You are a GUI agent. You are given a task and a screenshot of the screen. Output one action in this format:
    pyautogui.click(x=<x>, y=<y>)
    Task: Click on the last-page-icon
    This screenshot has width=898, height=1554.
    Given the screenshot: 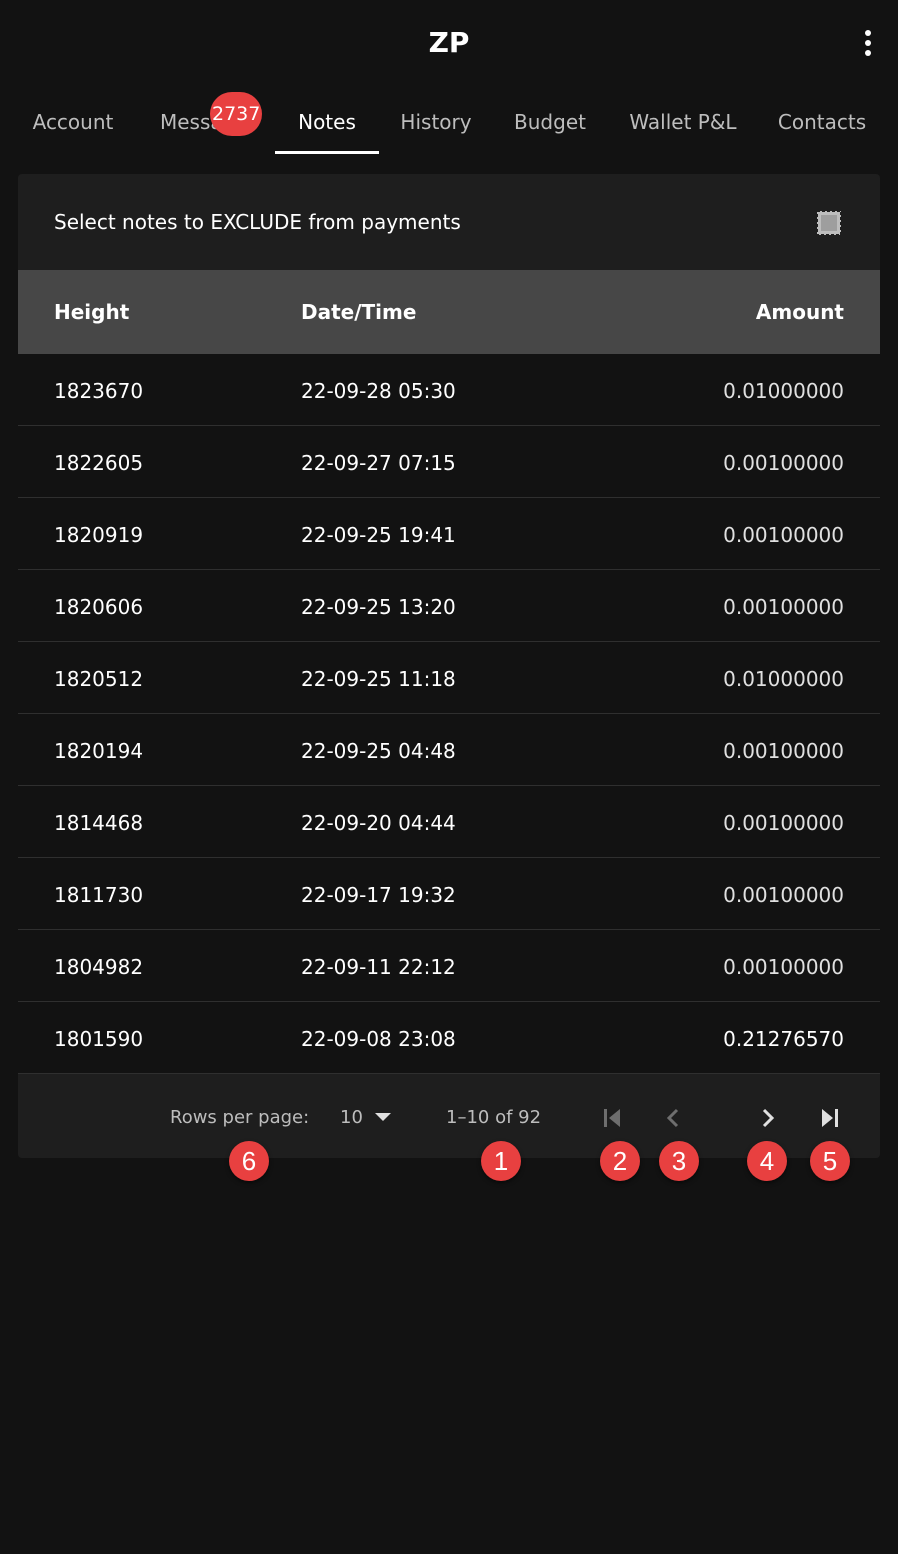 What is the action you would take?
    pyautogui.click(x=830, y=1118)
    